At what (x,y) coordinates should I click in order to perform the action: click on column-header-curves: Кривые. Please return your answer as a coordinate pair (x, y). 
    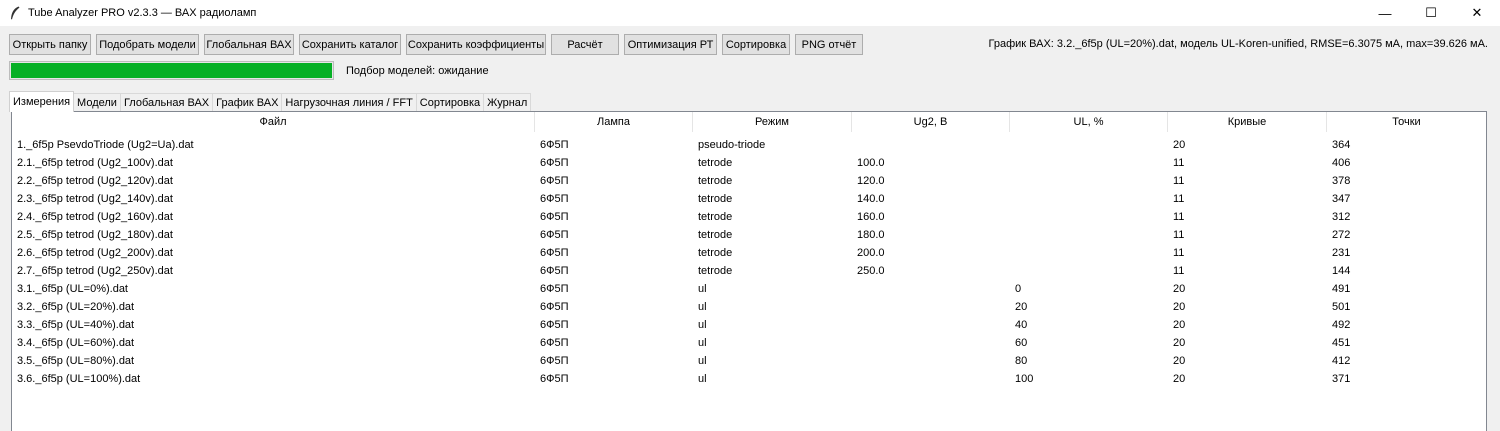
    Looking at the image, I should click on (1247, 122).